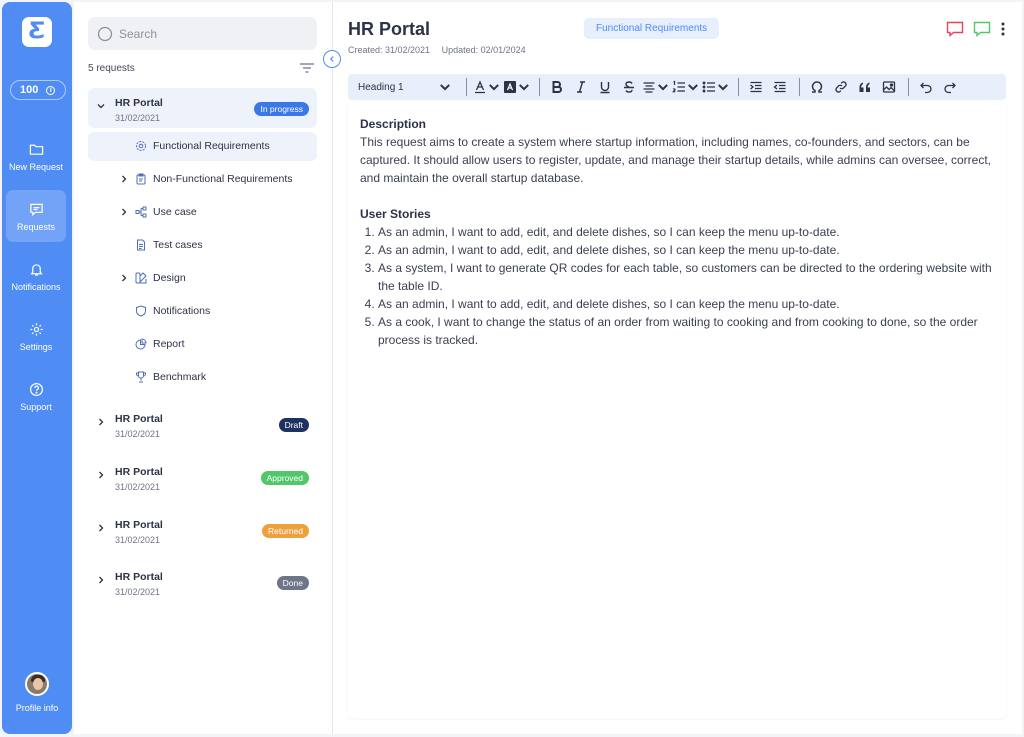  I want to click on indent-button, so click(756, 87).